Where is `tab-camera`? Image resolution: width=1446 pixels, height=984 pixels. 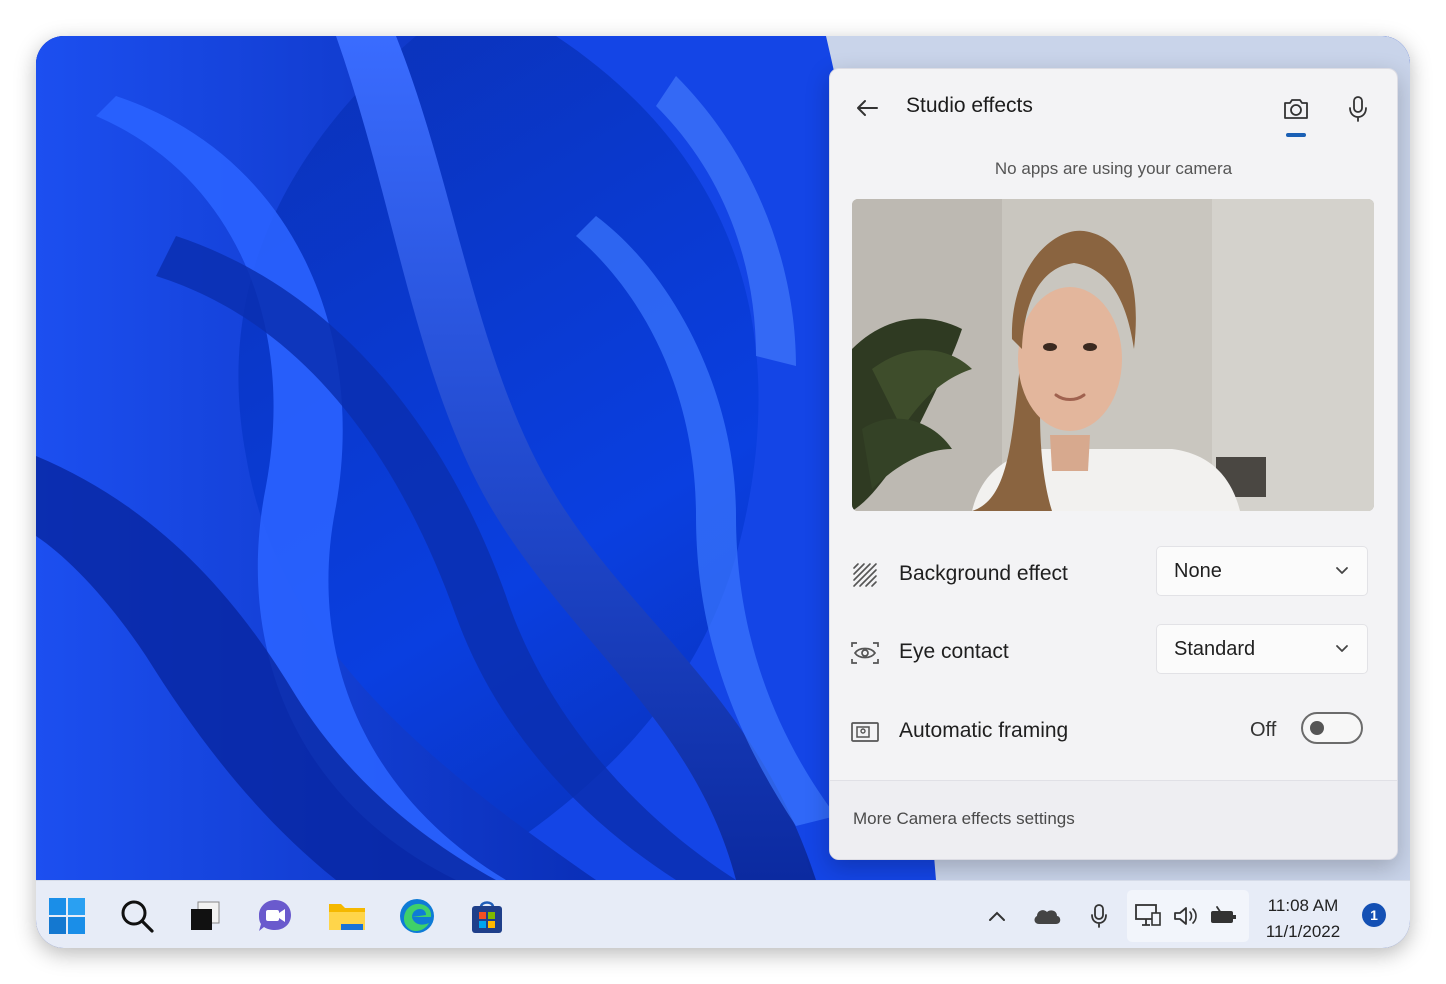
tab-camera is located at coordinates (1296, 109).